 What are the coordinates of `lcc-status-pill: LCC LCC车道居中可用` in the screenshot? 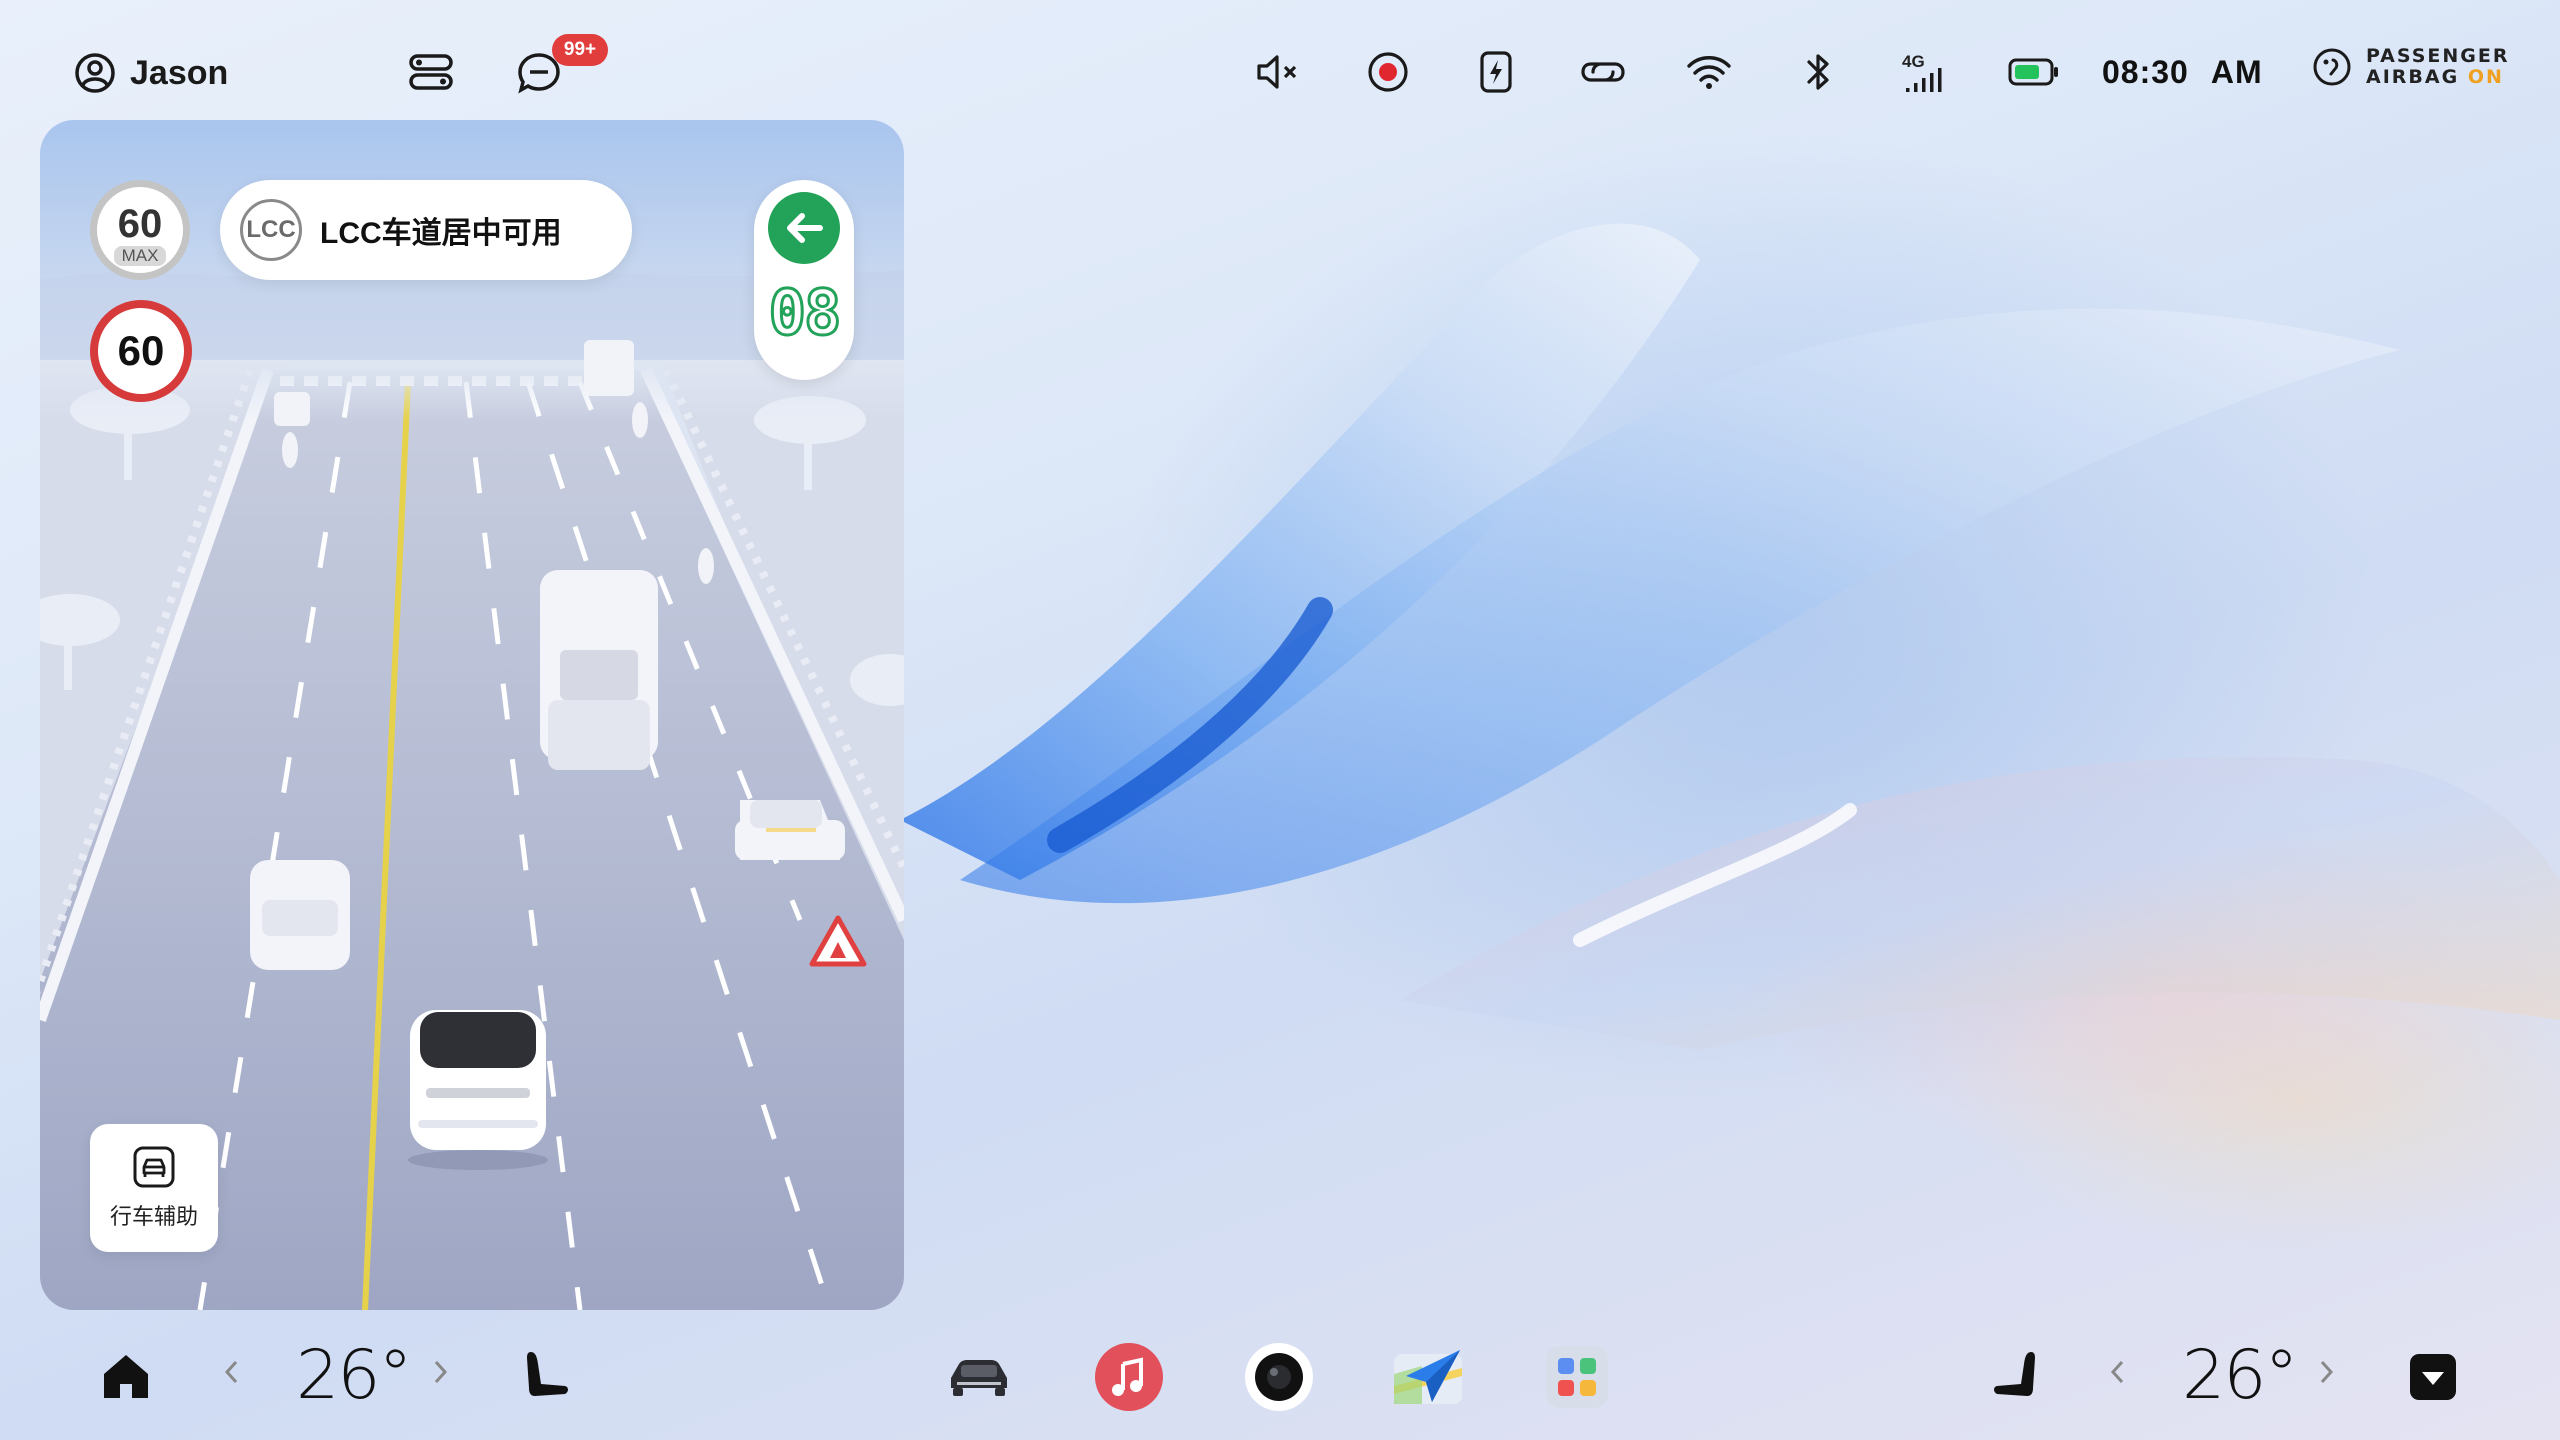 It's located at (426, 230).